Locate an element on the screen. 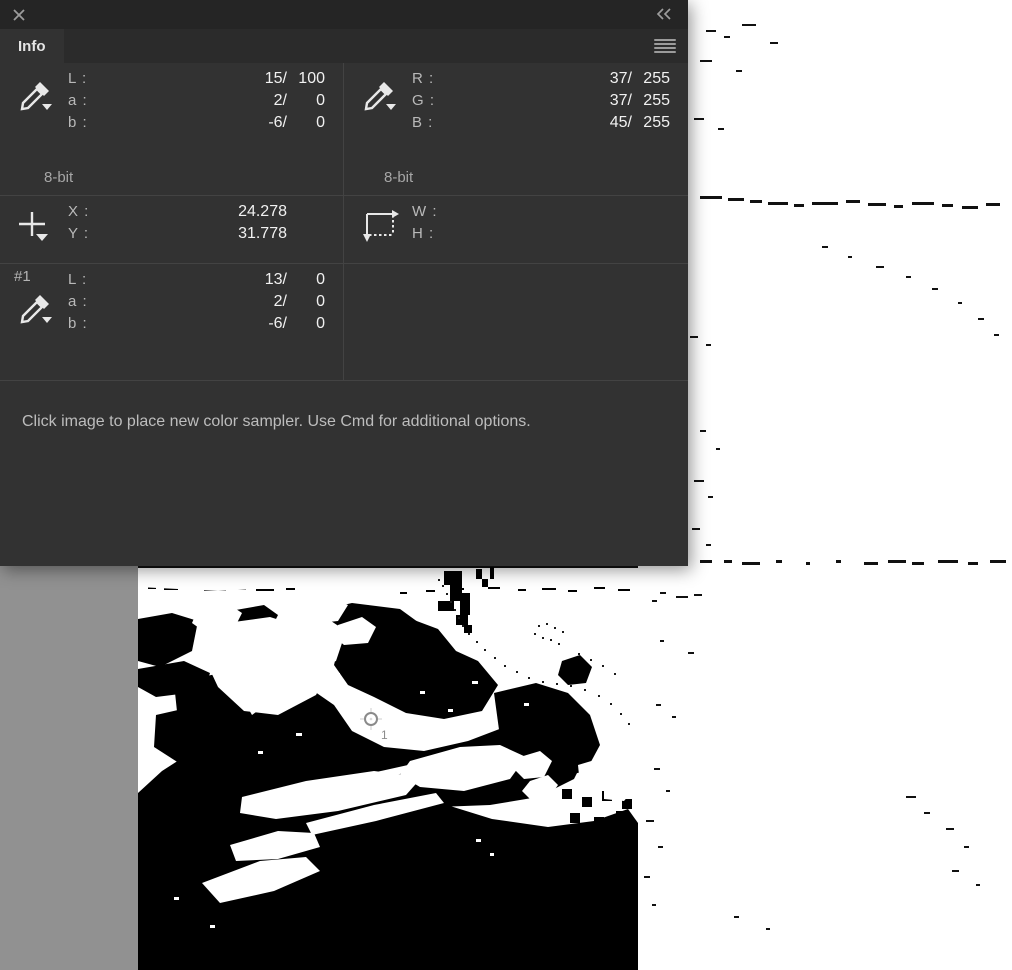  tab-info: Info is located at coordinates (32, 46).